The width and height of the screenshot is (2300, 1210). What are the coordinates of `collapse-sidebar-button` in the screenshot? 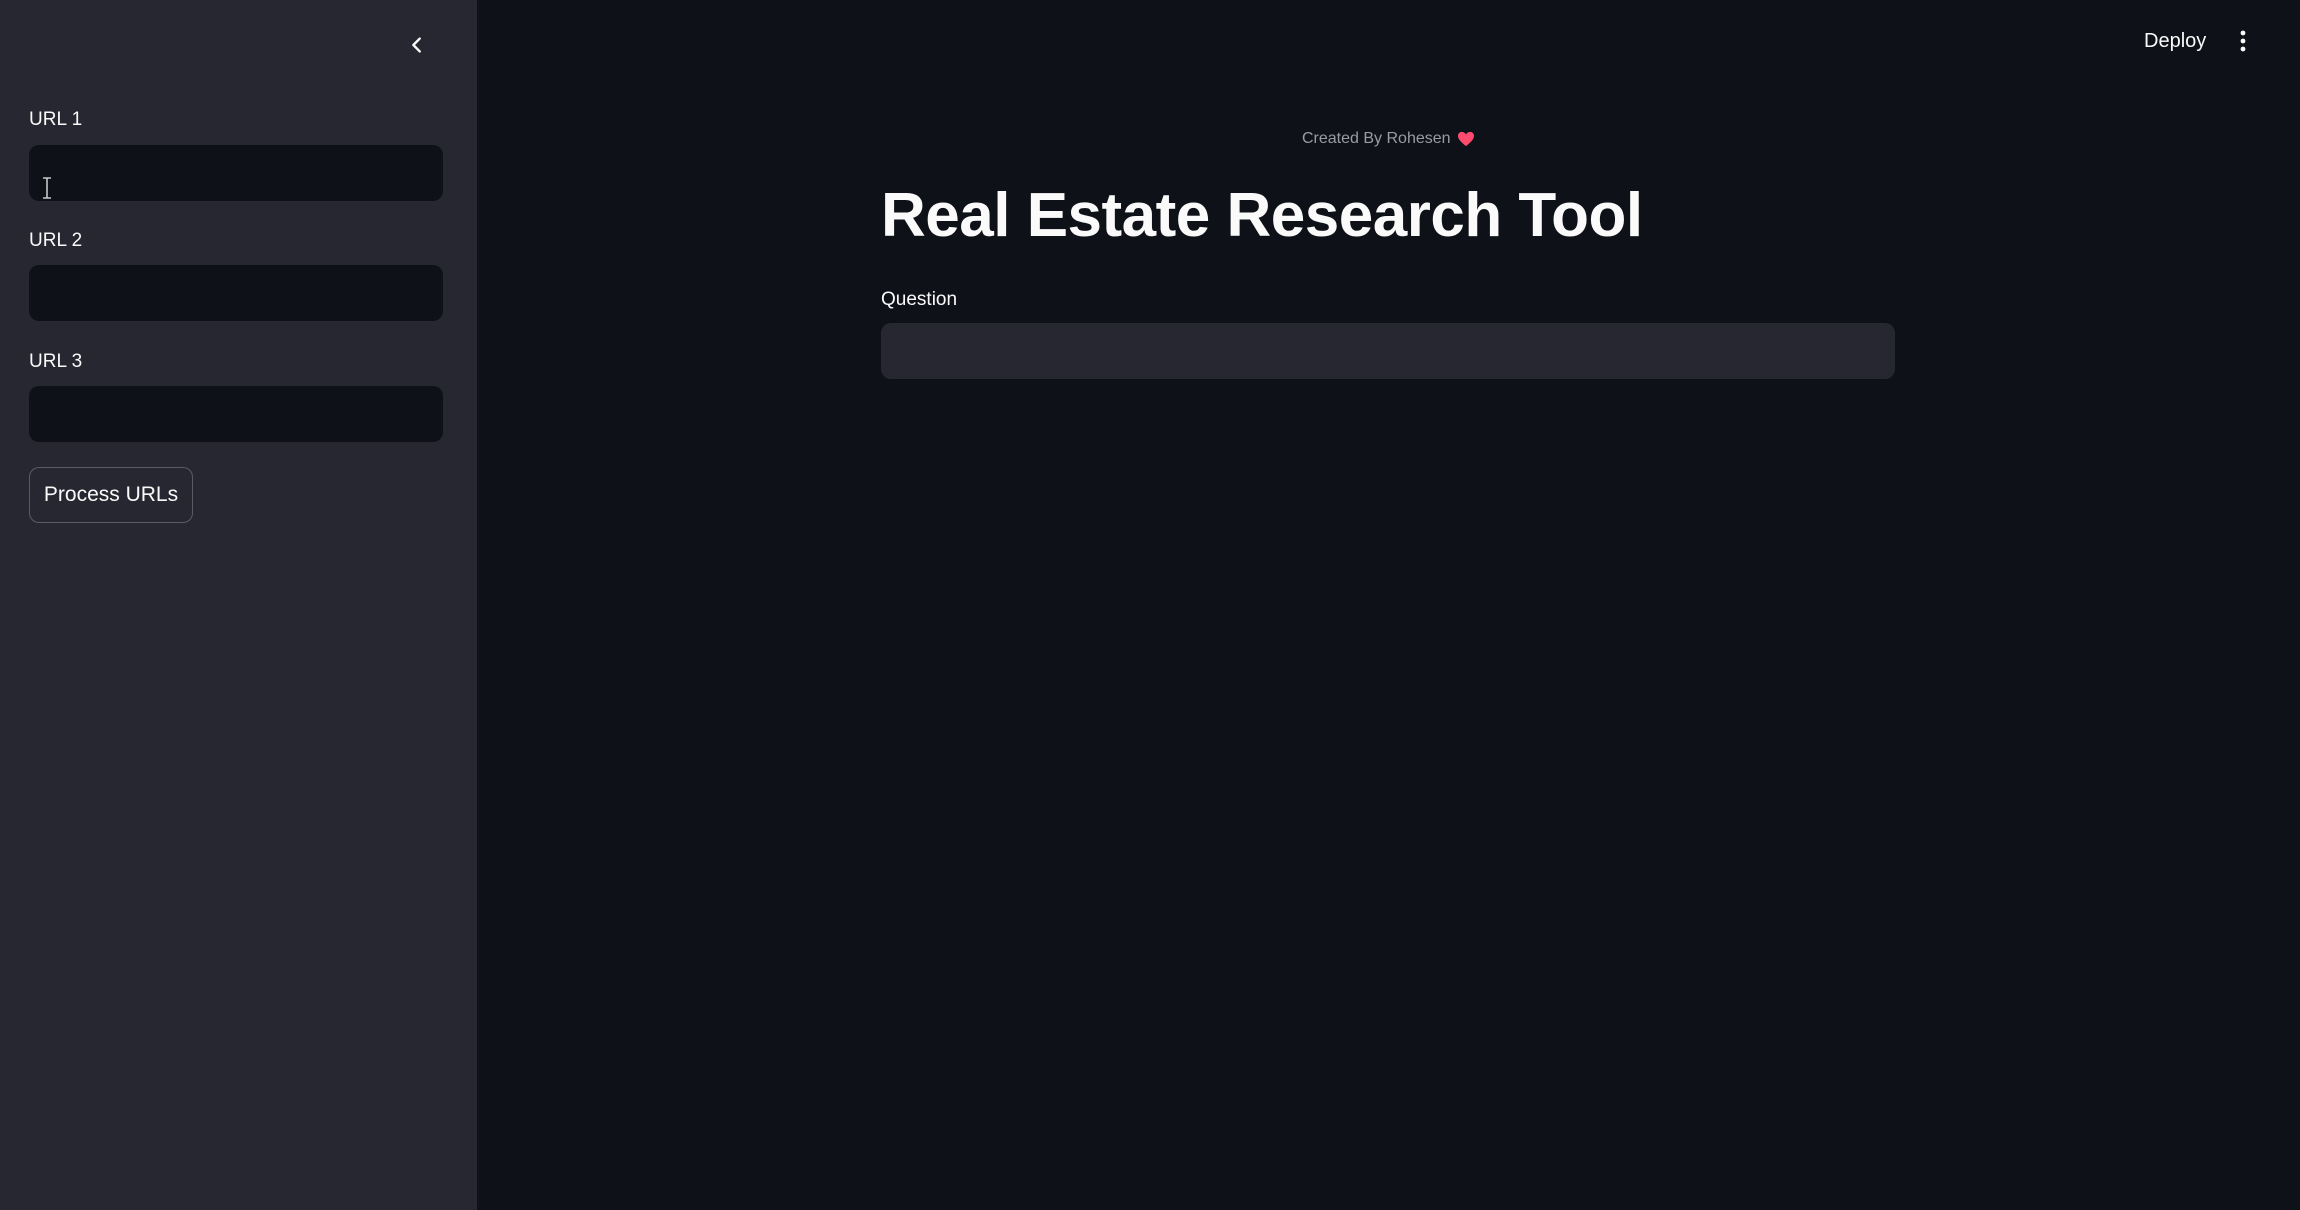 It's located at (417, 45).